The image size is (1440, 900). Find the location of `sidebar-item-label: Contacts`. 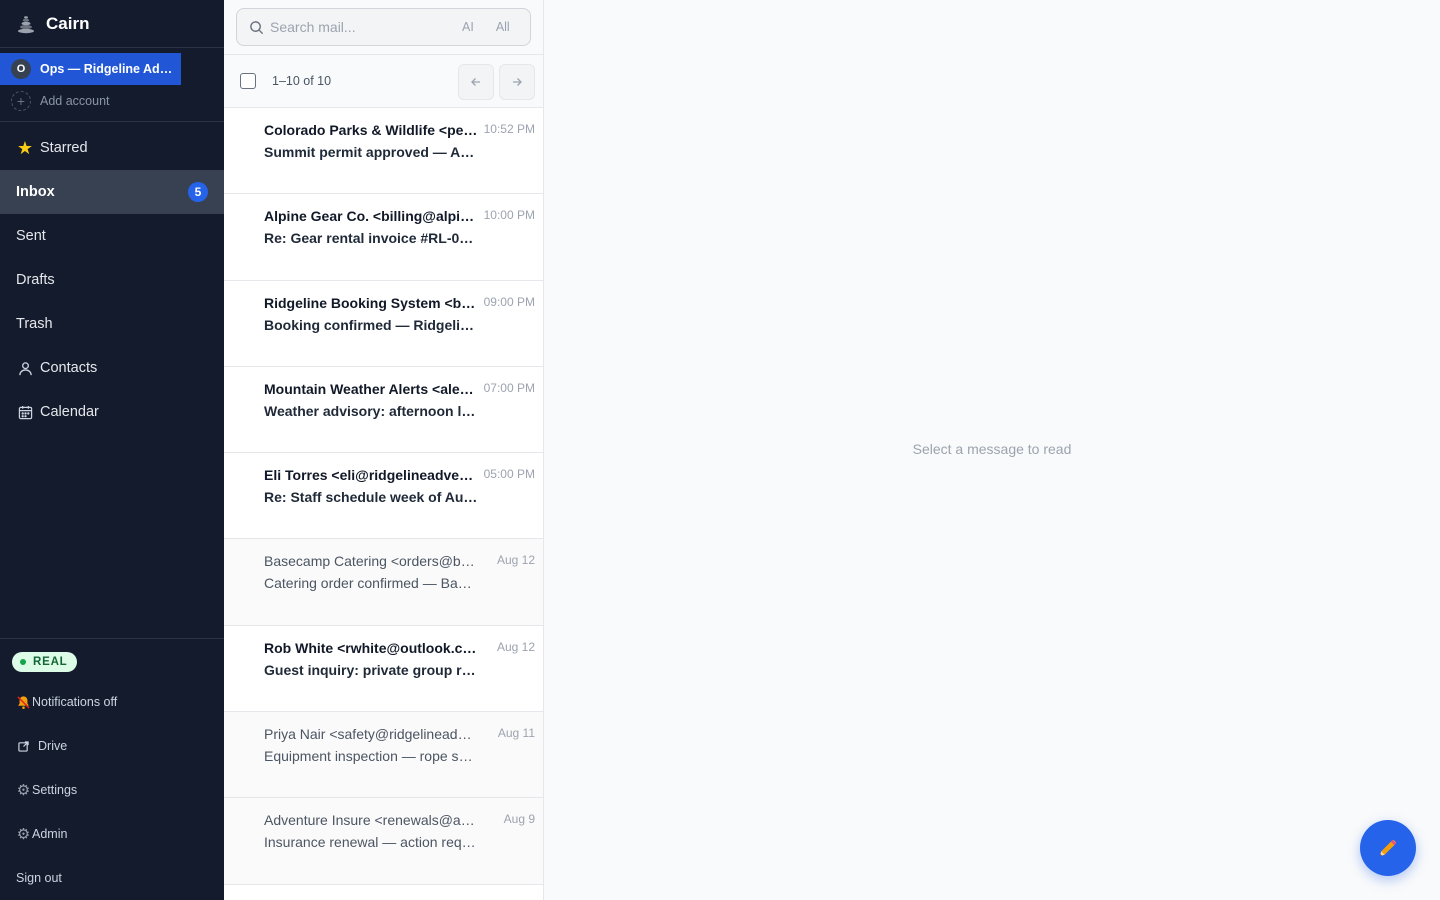

sidebar-item-label: Contacts is located at coordinates (69, 368).